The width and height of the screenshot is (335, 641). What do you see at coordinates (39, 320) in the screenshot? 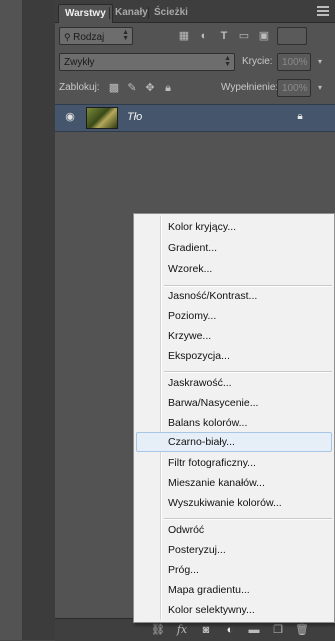
I see `collapsed-panel-column` at bounding box center [39, 320].